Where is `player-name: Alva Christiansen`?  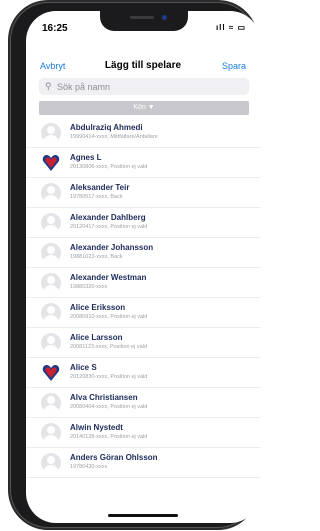
player-name: Alva Christiansen is located at coordinates (104, 397).